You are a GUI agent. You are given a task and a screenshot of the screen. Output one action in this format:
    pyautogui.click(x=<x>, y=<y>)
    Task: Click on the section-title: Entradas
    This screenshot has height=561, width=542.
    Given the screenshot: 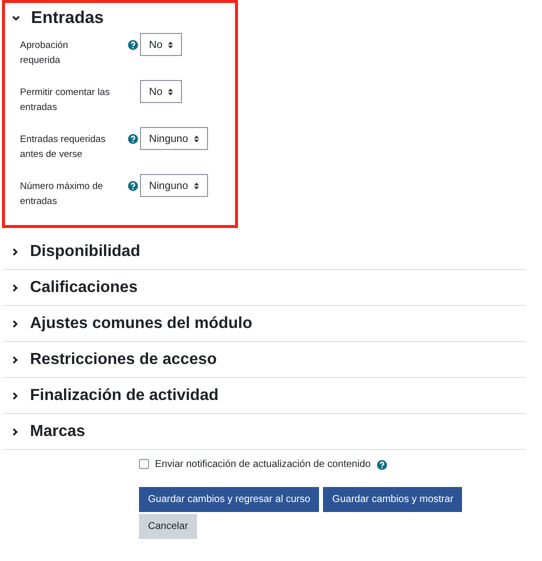 What is the action you would take?
    pyautogui.click(x=67, y=18)
    